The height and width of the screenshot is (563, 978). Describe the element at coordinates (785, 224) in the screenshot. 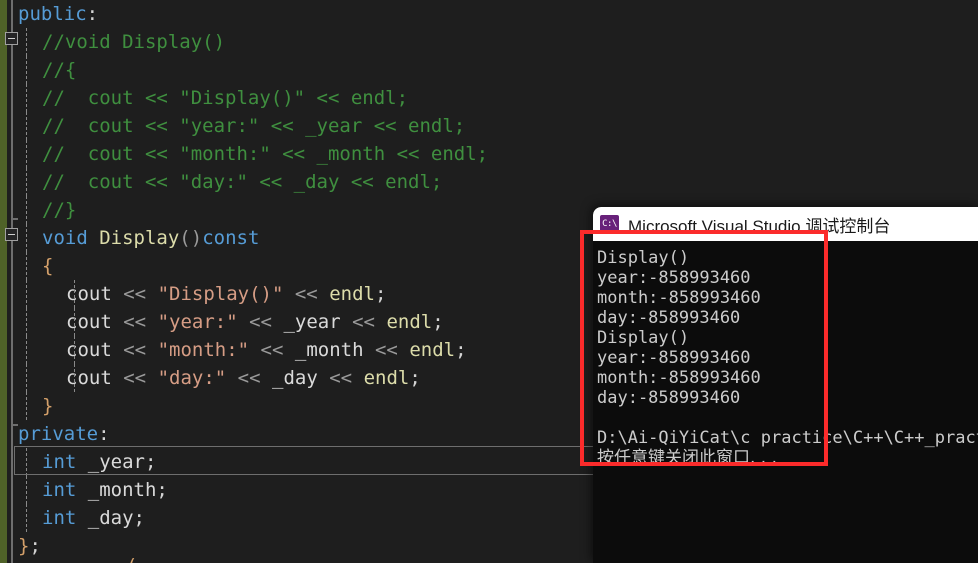

I see `console-titlebar: C:\ Microsoft Visual Studio 调试控制台` at that location.